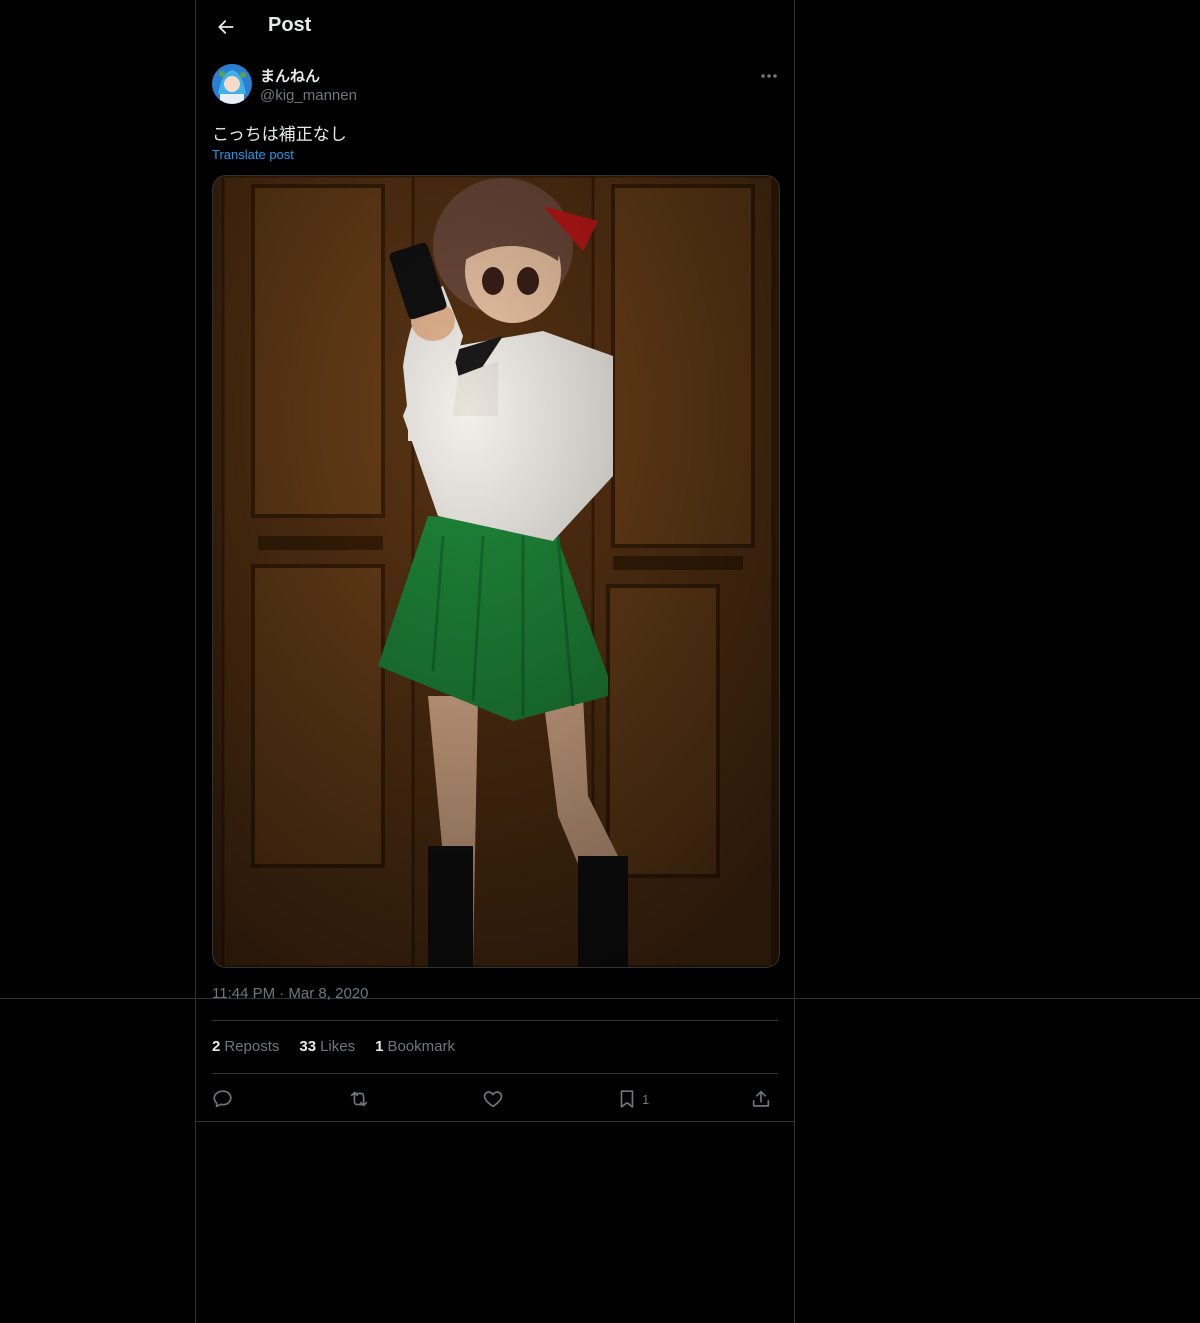 The width and height of the screenshot is (1200, 1323). What do you see at coordinates (308, 95) in the screenshot?
I see `author-handle: @kig_mannen` at bounding box center [308, 95].